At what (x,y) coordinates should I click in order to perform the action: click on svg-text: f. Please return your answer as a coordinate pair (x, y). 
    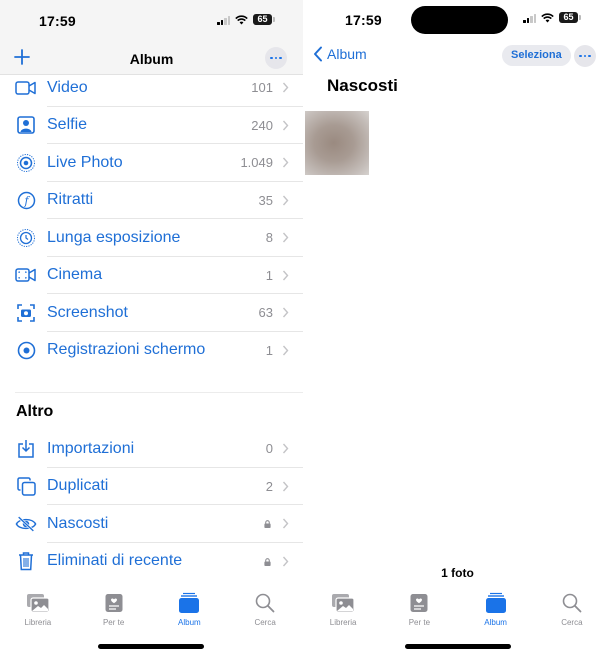
    Looking at the image, I should click on (26, 200).